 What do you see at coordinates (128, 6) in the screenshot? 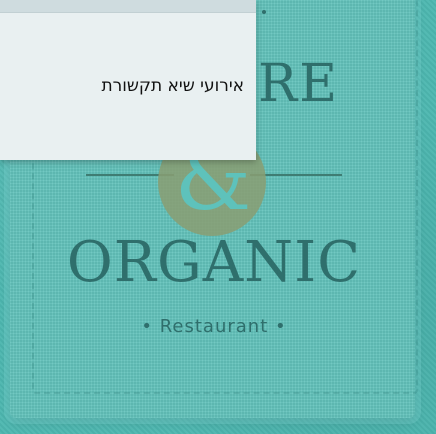
I see `card-header-bar` at bounding box center [128, 6].